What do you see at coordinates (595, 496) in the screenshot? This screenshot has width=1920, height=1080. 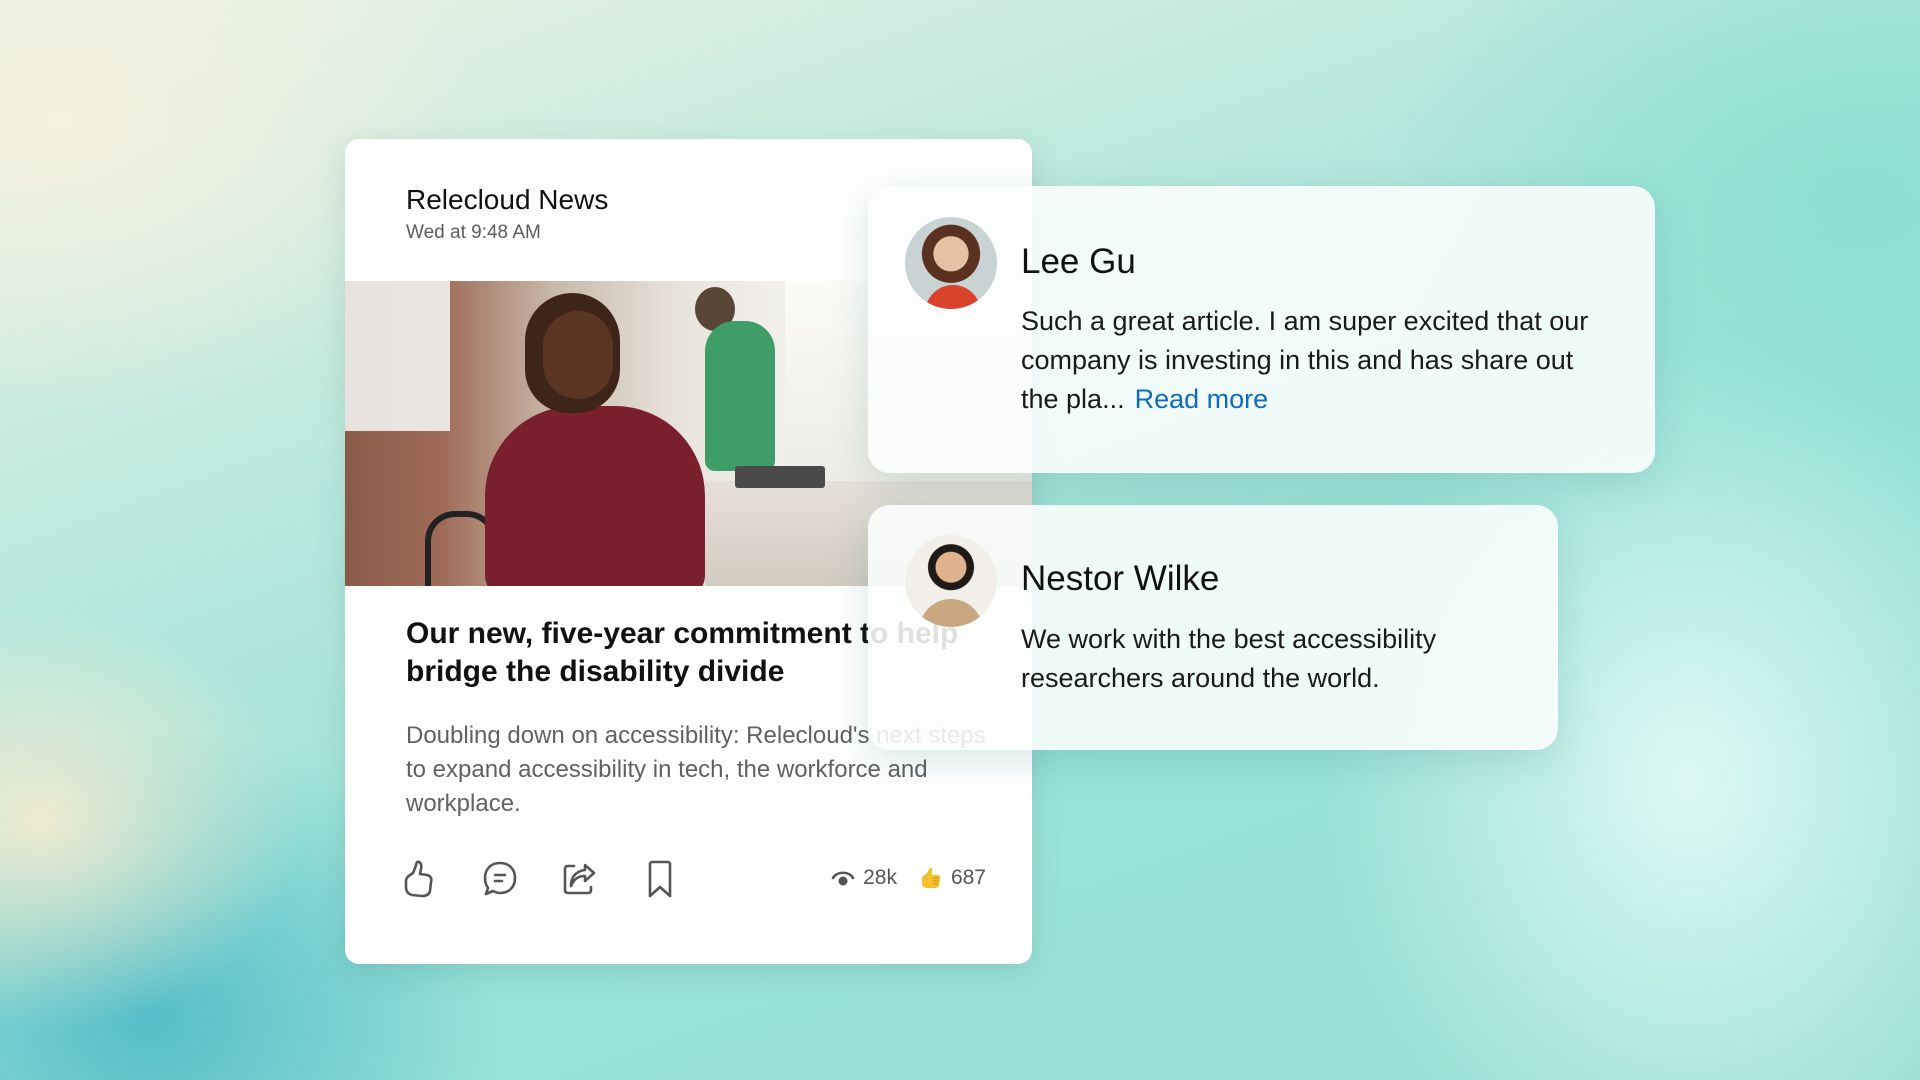 I see `photo-person-body` at bounding box center [595, 496].